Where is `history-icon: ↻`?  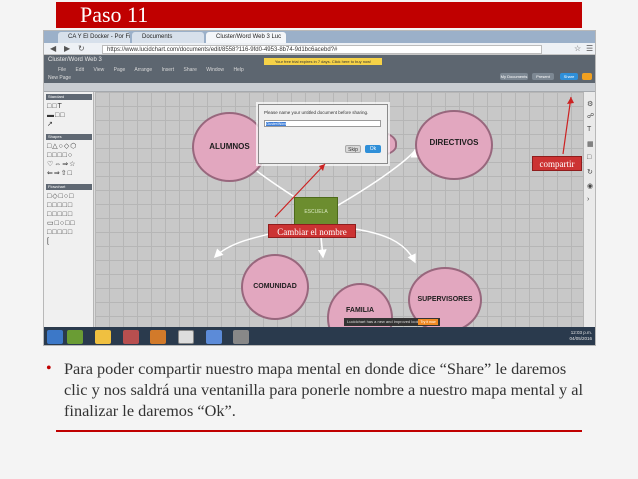 history-icon: ↻ is located at coordinates (590, 172).